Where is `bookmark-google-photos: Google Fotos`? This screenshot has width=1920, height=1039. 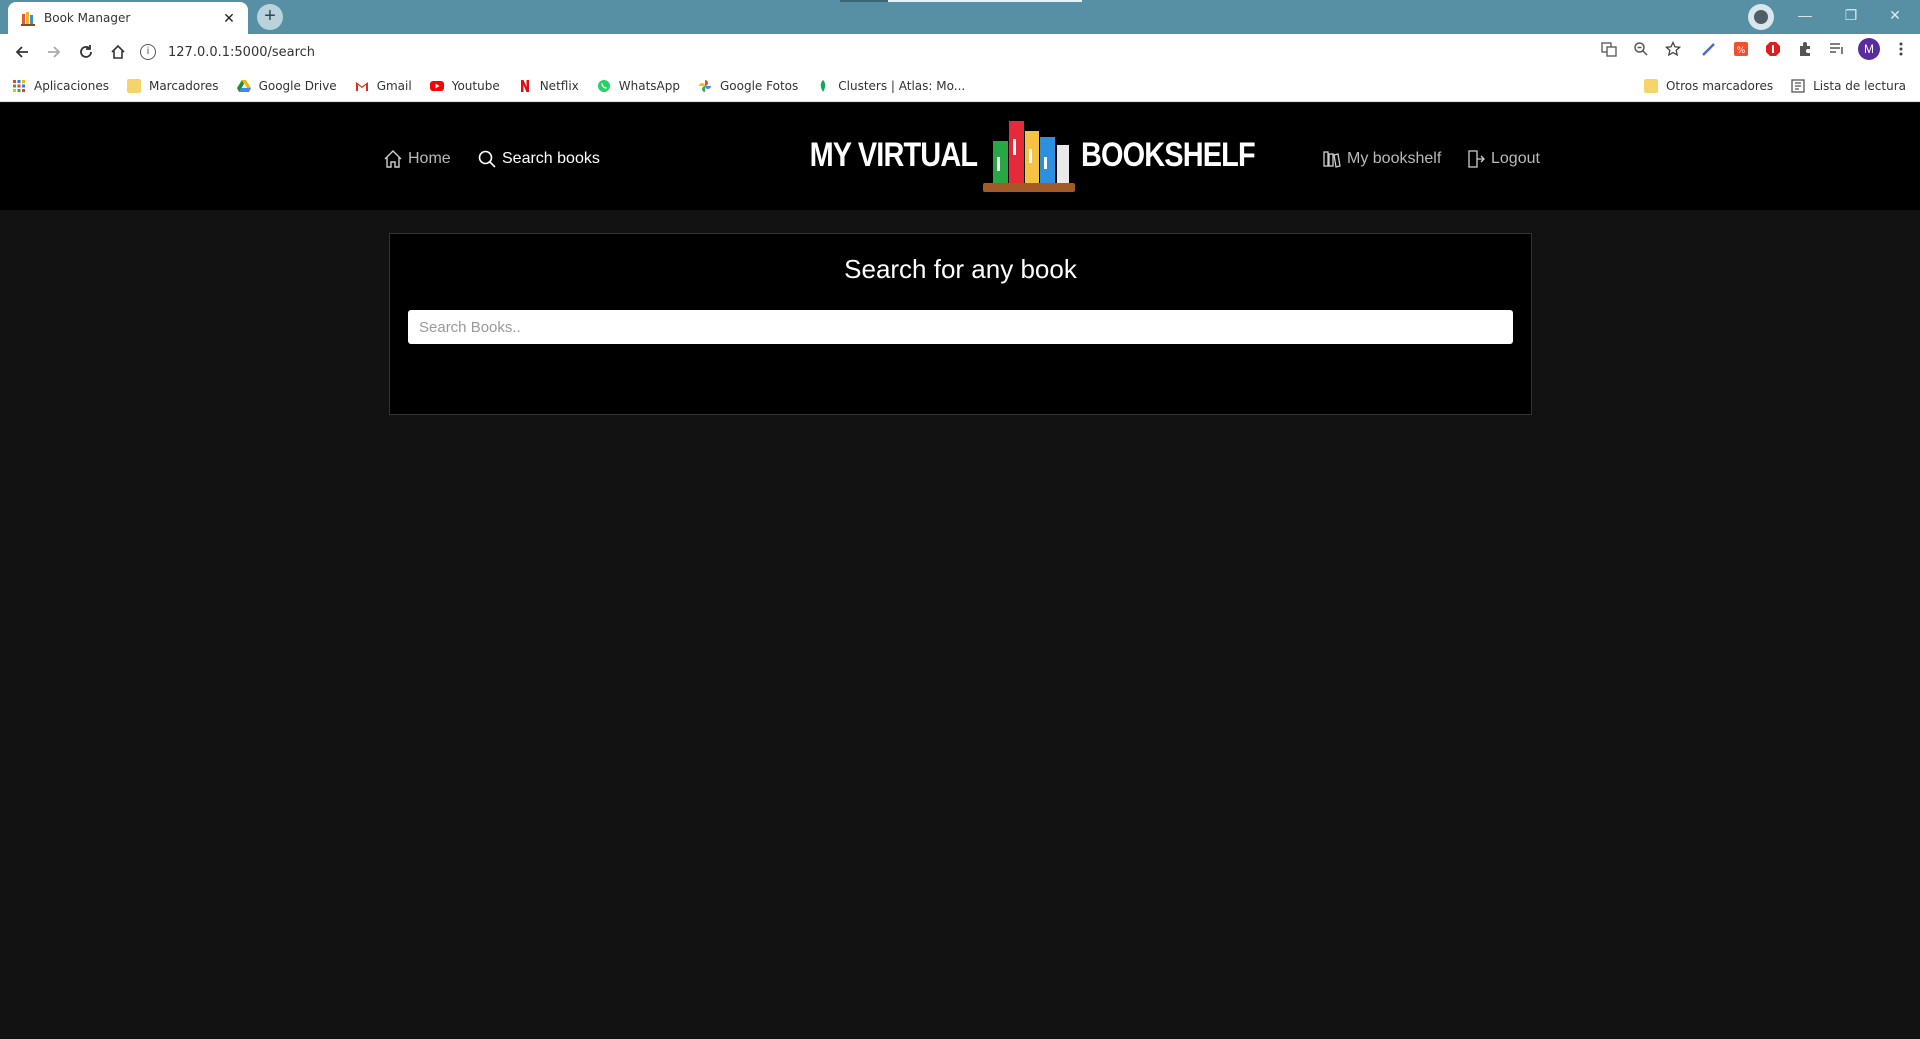 bookmark-google-photos: Google Fotos is located at coordinates (748, 86).